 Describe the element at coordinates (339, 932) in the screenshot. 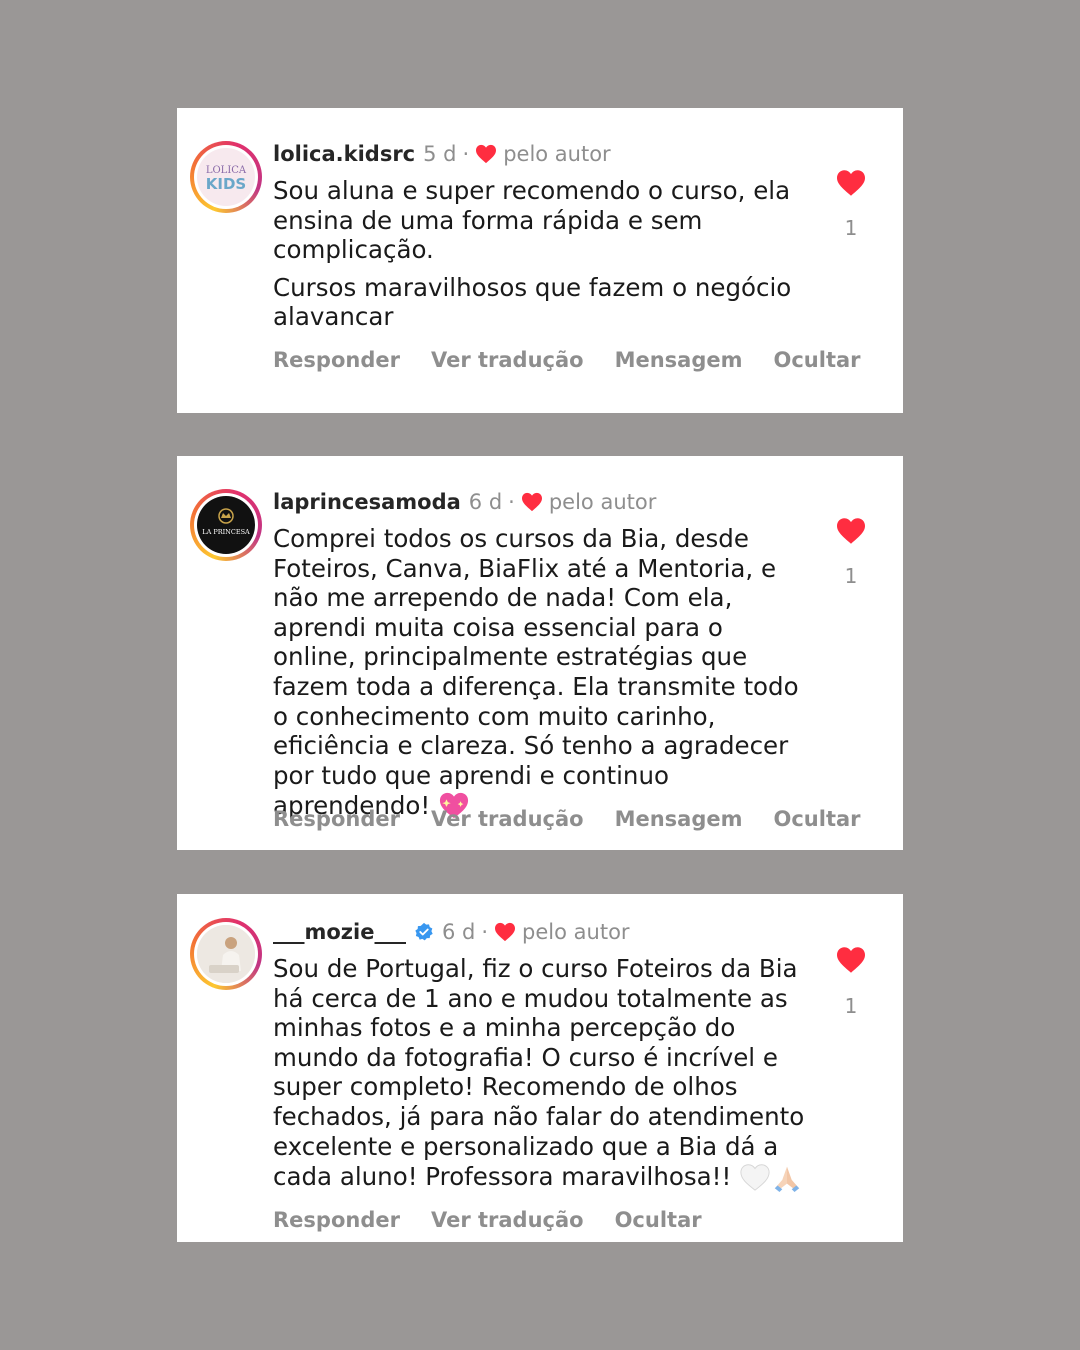

I see `username: ___mozie___` at that location.